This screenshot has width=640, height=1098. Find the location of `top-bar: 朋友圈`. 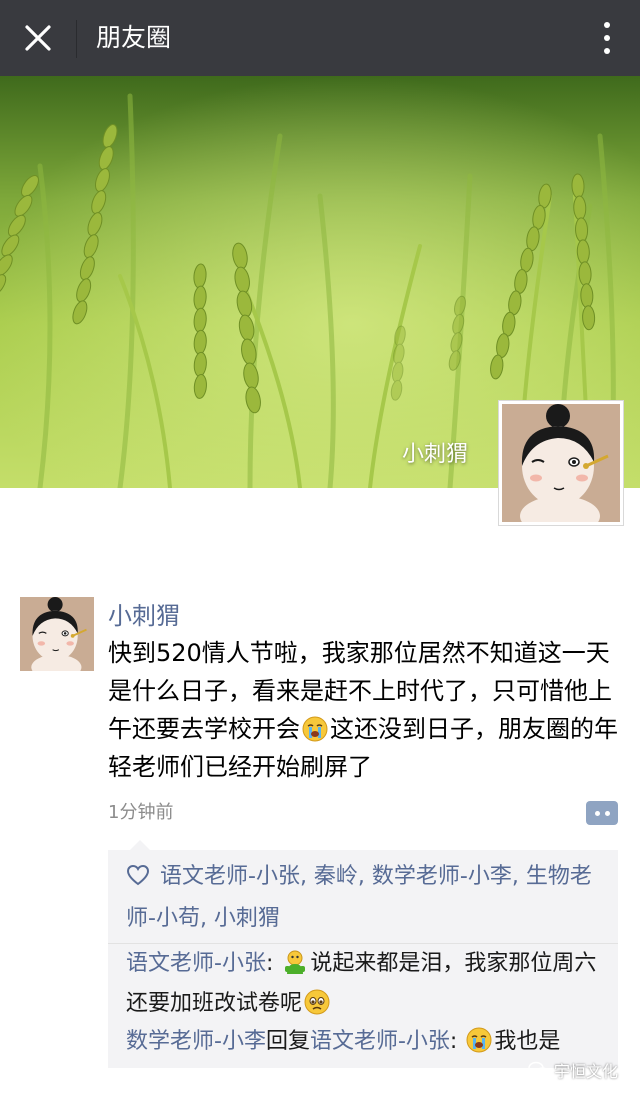

top-bar: 朋友圈 is located at coordinates (320, 38).